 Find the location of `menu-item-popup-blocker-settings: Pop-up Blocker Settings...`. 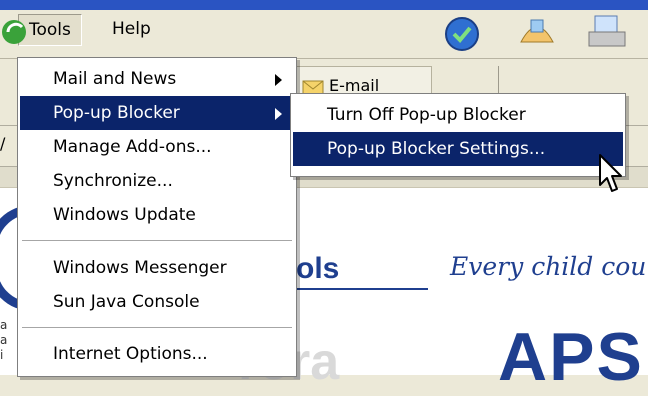

menu-item-popup-blocker-settings: Pop-up Blocker Settings... is located at coordinates (458, 149).